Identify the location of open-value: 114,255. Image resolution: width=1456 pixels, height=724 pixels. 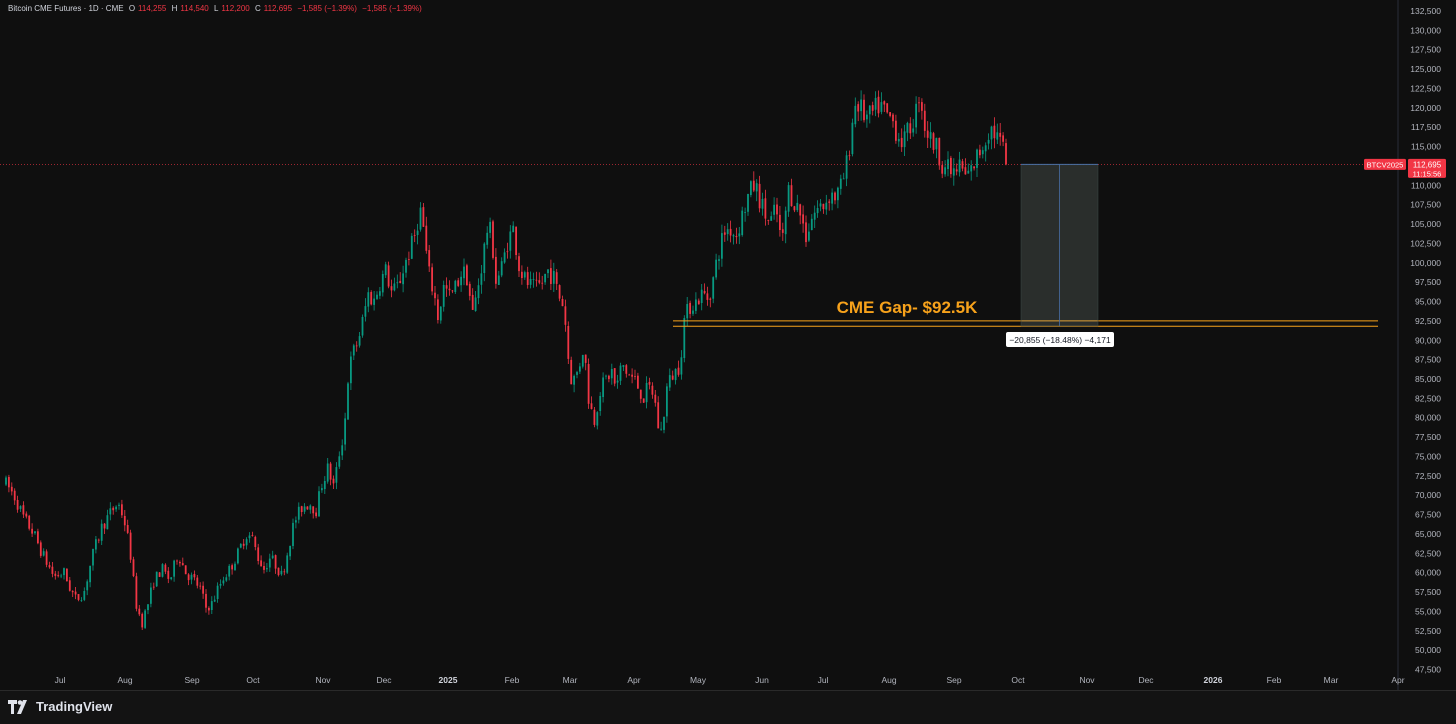
(152, 8).